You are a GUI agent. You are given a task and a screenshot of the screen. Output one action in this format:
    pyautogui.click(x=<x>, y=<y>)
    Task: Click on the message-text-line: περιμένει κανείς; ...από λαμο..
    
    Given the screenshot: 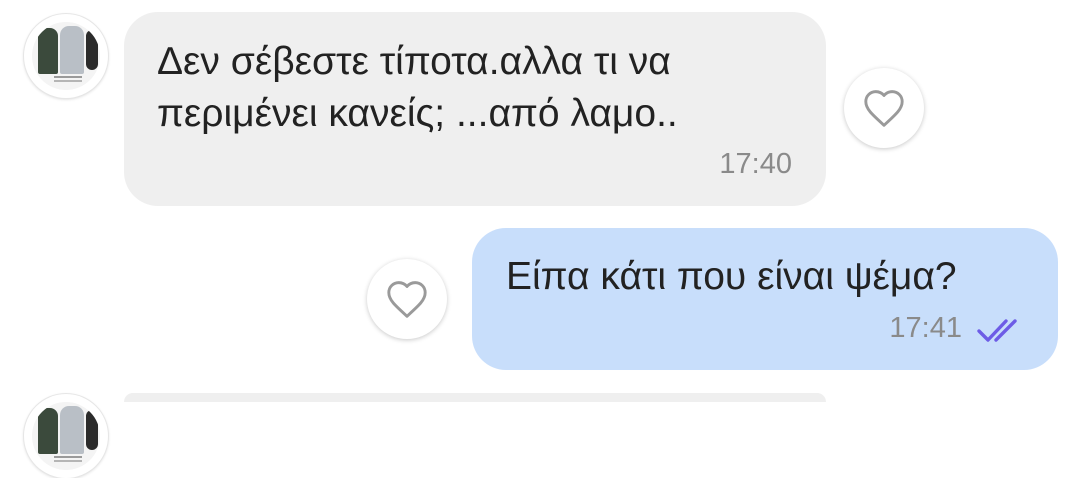 What is the action you would take?
    pyautogui.click(x=417, y=113)
    